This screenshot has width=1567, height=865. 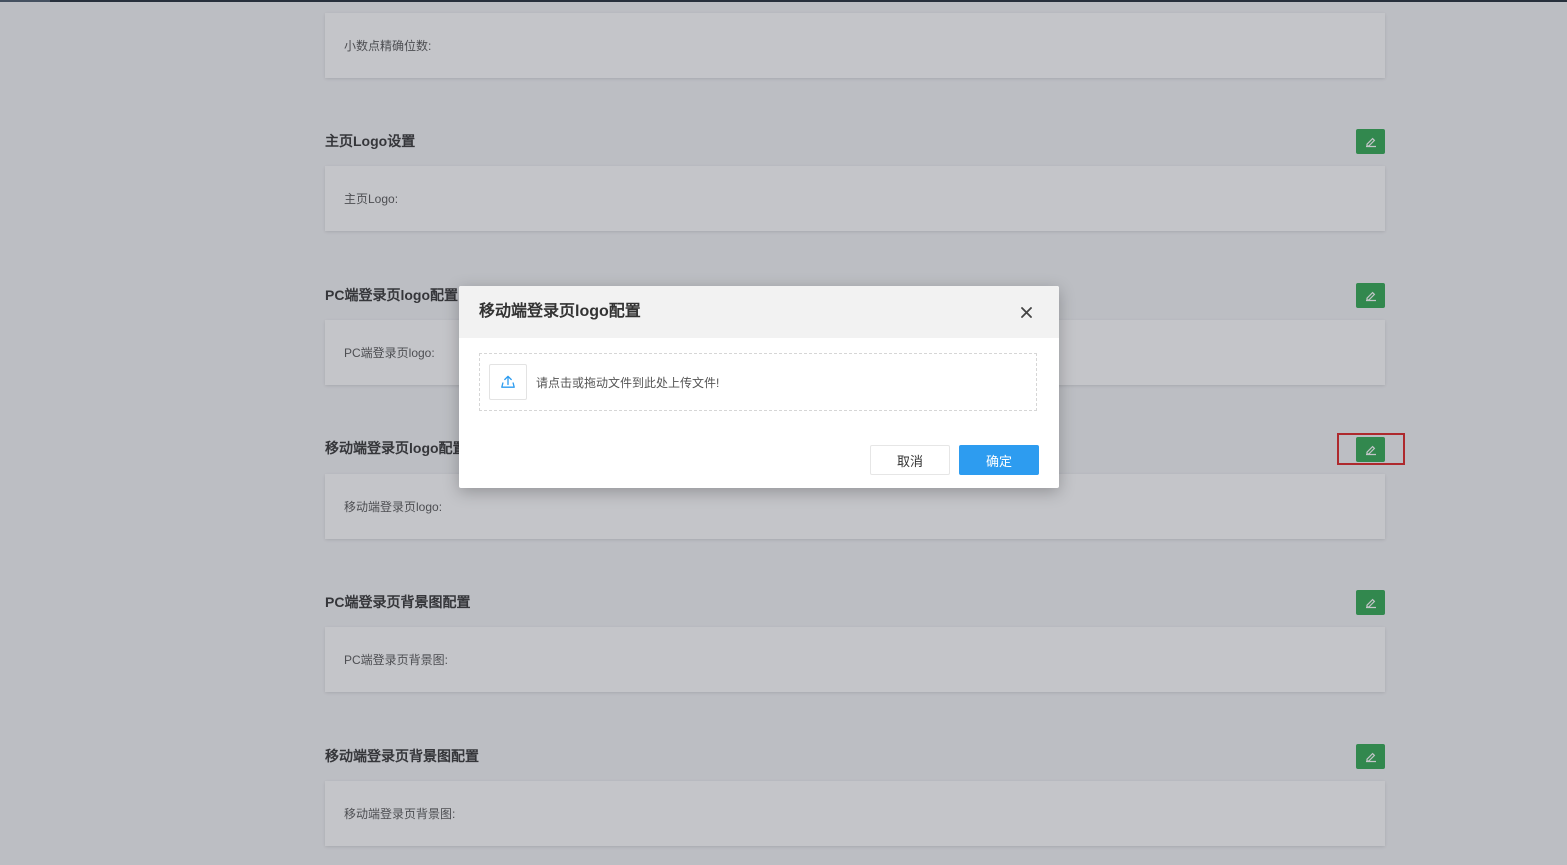 I want to click on confirm-button: 确定, so click(x=999, y=460).